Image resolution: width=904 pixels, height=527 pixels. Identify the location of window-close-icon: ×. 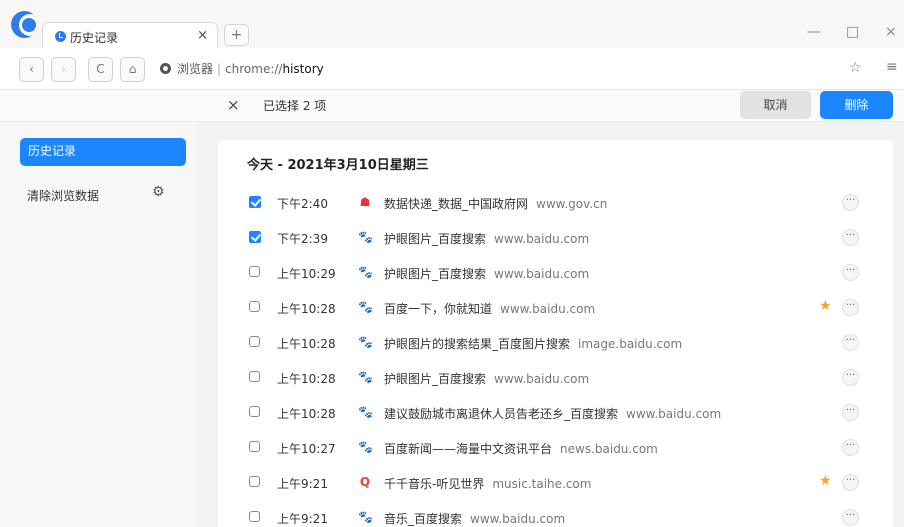
(891, 32).